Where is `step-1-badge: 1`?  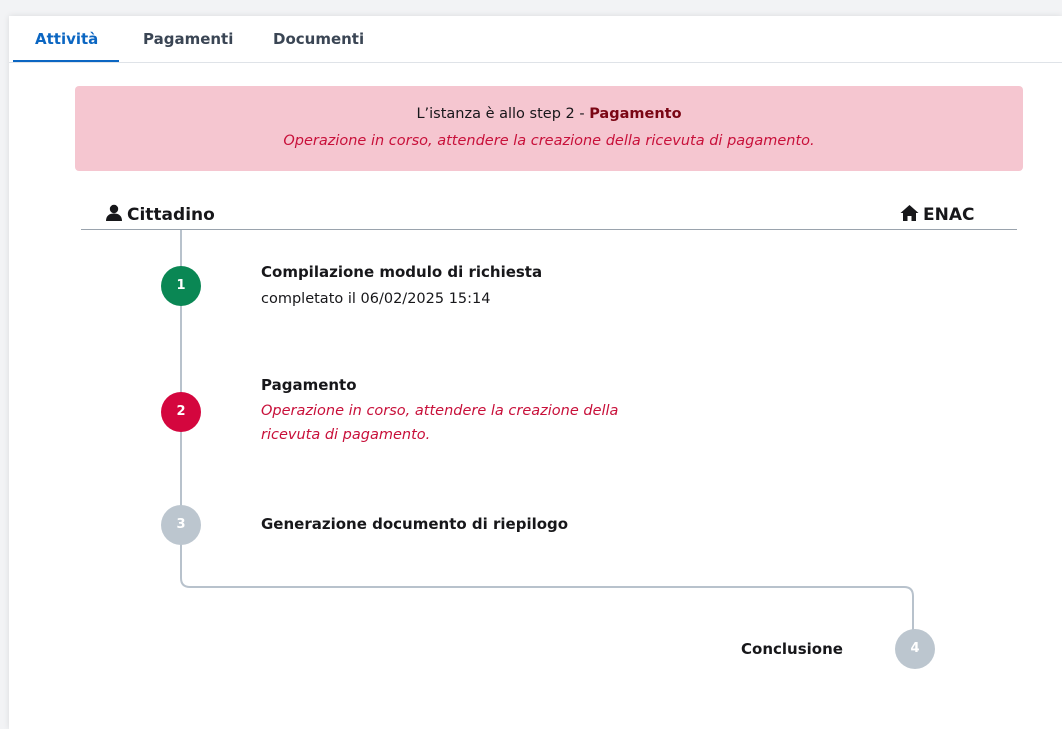 step-1-badge: 1 is located at coordinates (181, 286).